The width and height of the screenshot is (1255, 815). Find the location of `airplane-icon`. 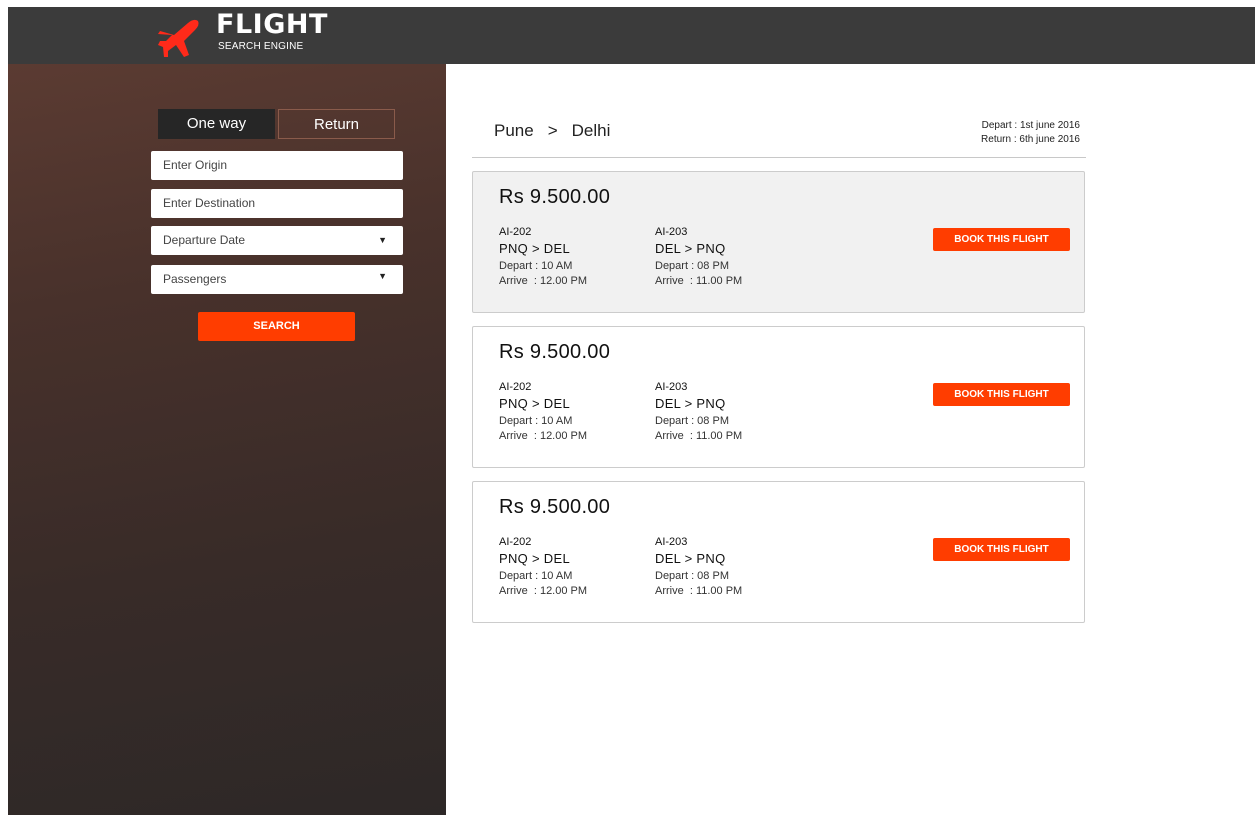

airplane-icon is located at coordinates (178, 38).